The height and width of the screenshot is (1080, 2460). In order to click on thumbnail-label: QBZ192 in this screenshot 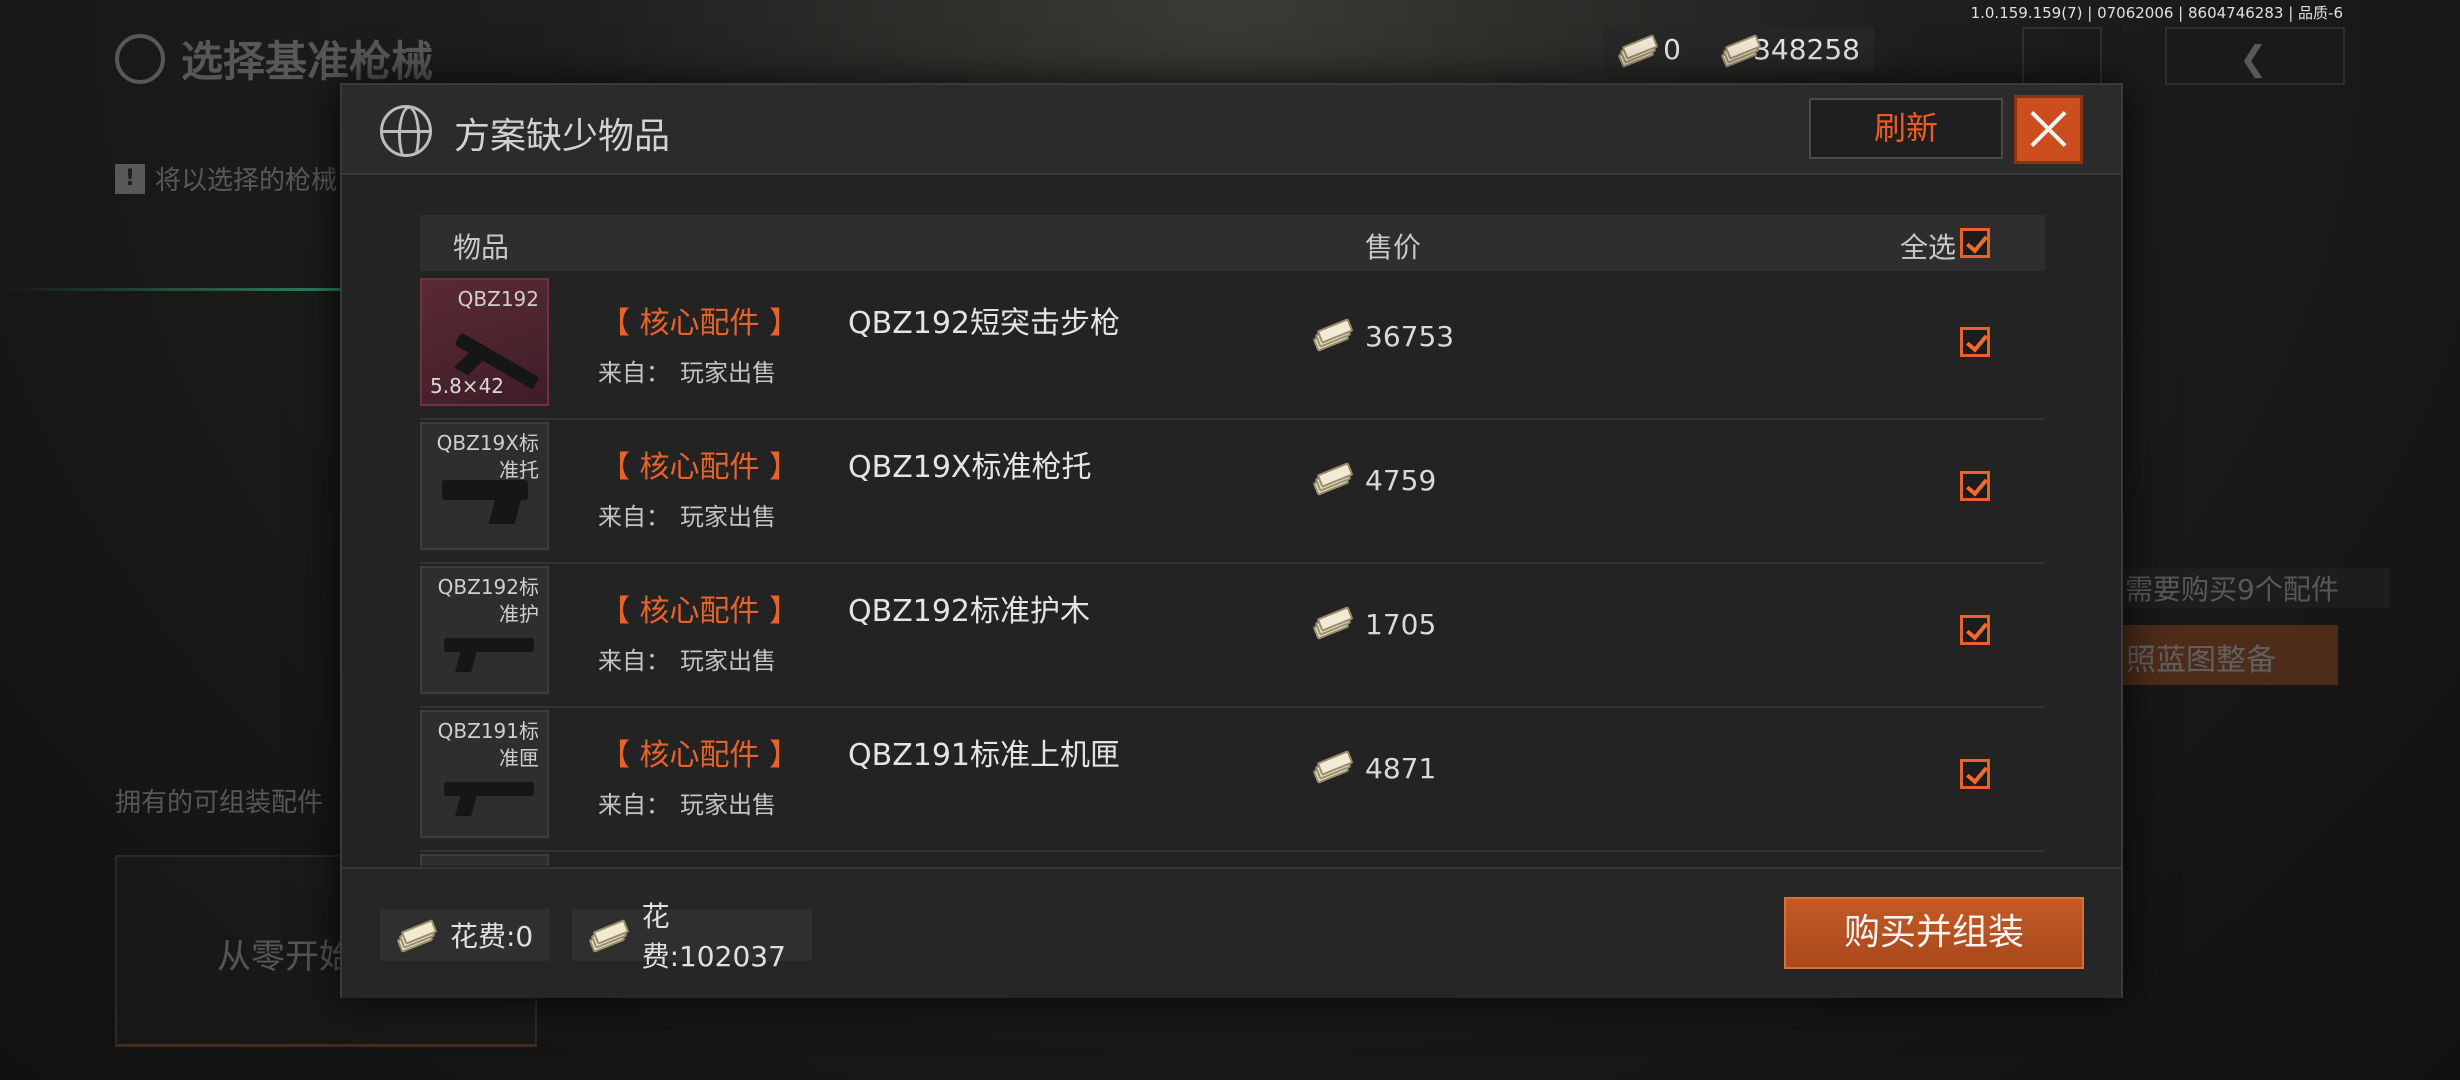, I will do `click(498, 299)`.